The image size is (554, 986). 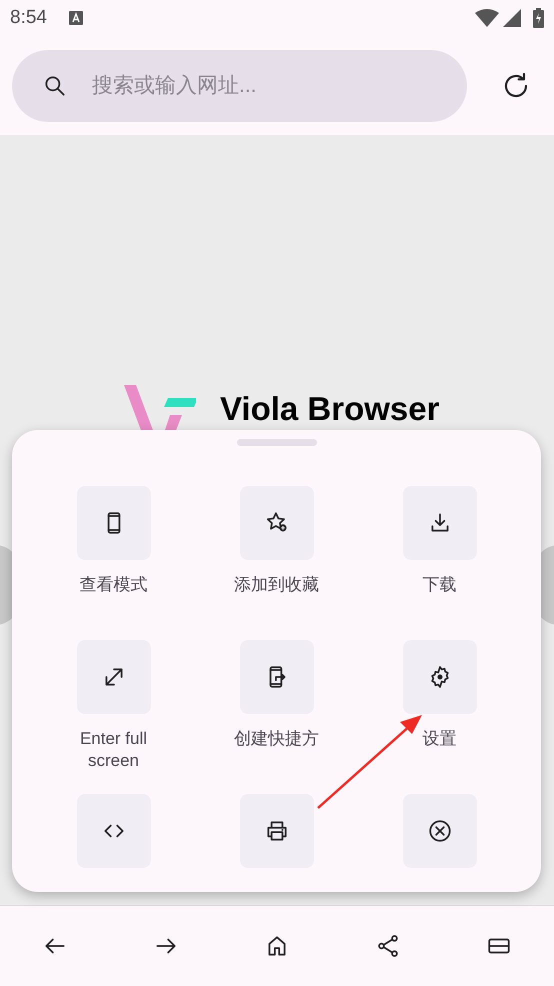 I want to click on notification-icon, so click(x=75, y=18).